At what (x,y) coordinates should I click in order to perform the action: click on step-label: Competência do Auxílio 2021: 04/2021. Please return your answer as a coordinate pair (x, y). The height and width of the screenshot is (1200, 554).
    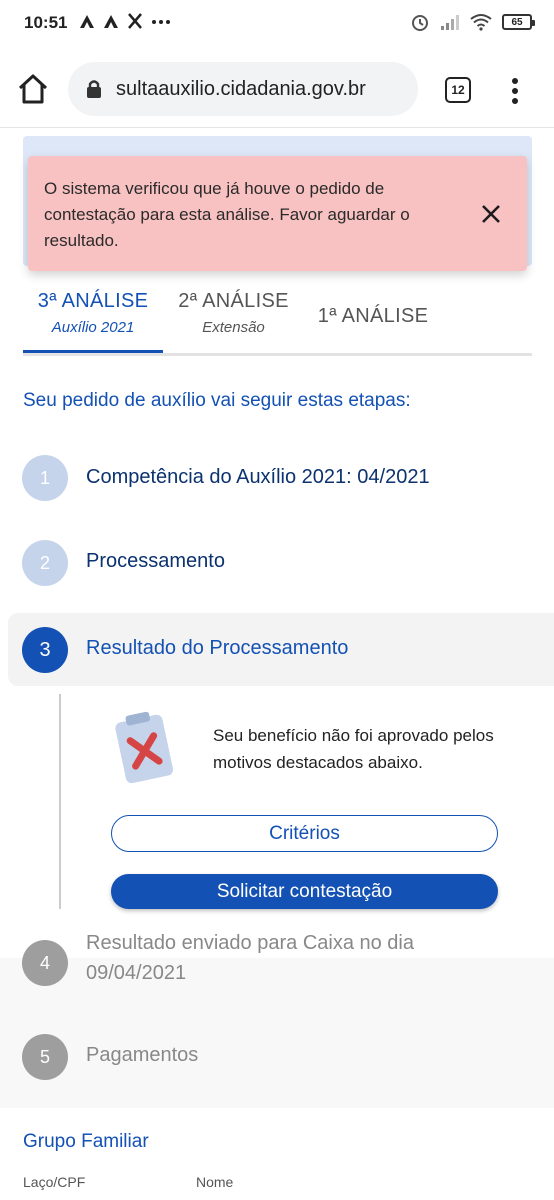
    Looking at the image, I should click on (258, 477).